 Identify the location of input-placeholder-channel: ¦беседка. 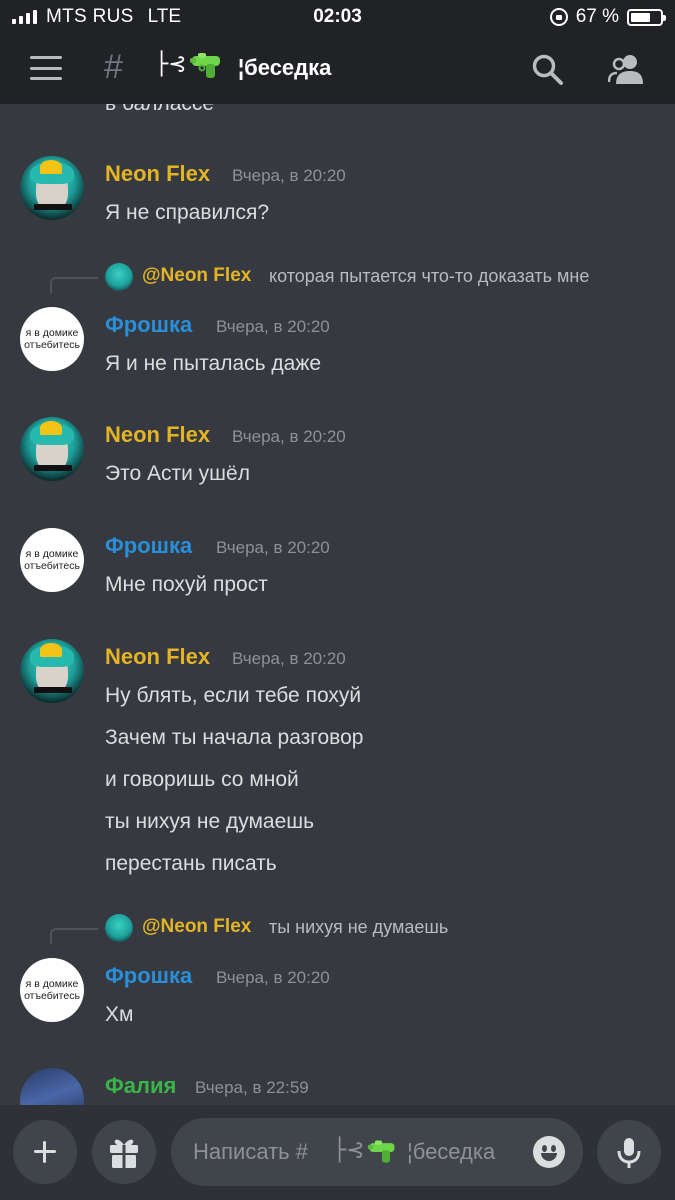
(451, 1151).